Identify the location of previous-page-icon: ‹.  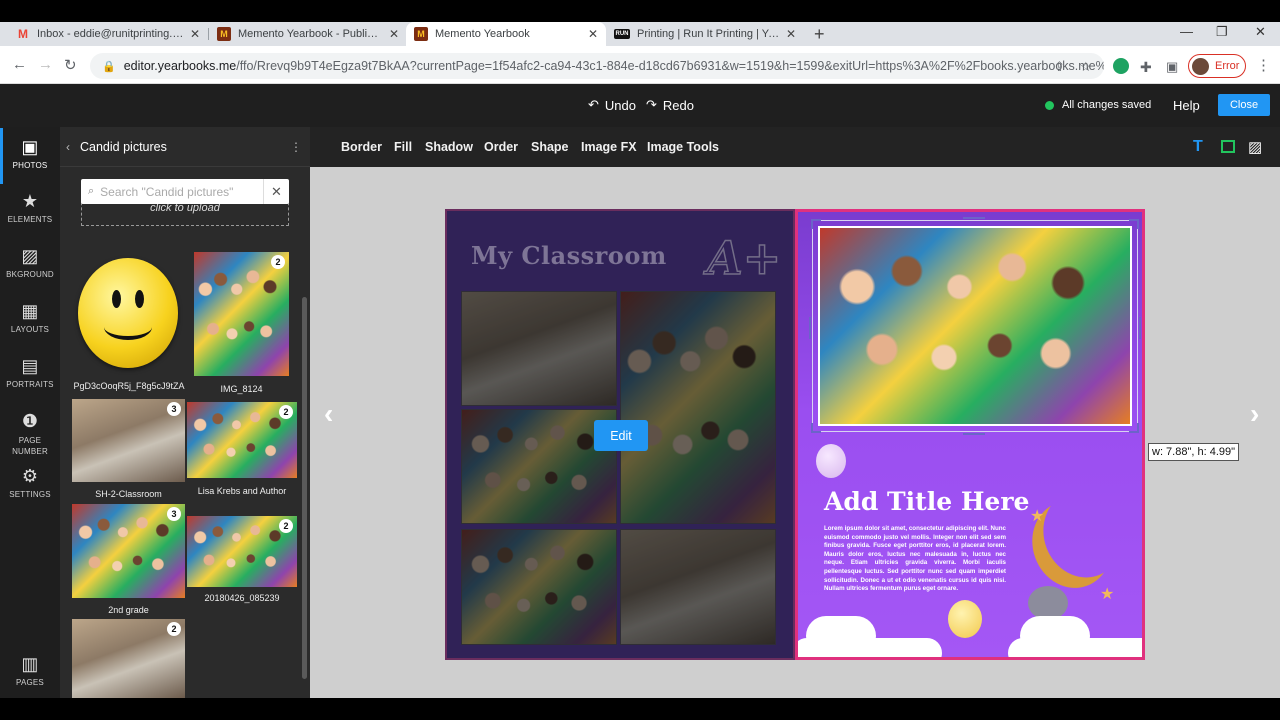
(328, 414).